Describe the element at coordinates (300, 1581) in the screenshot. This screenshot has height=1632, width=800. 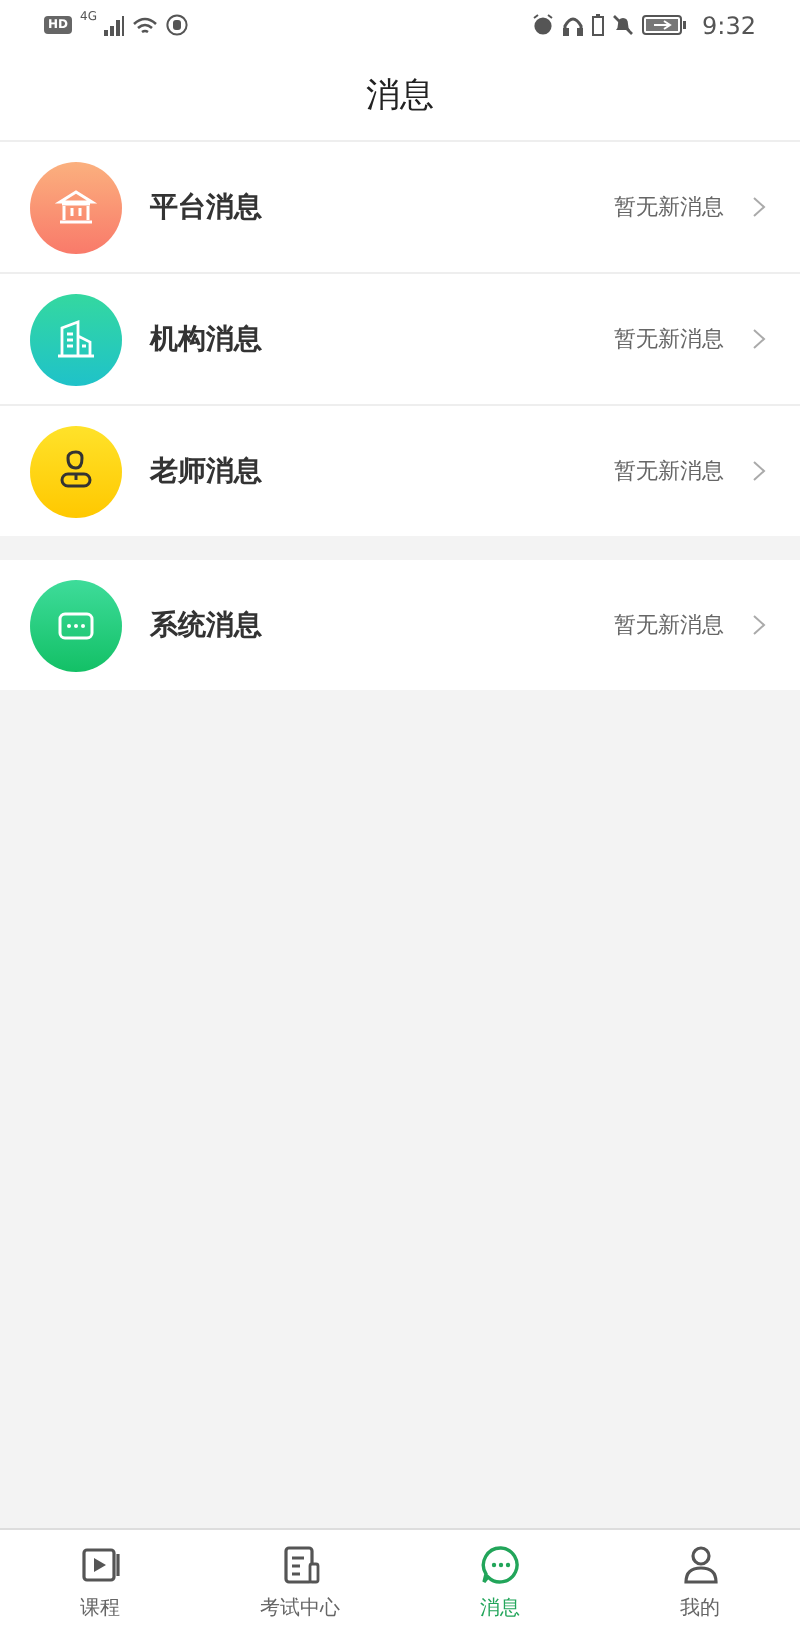
I see `tab: 考试中心` at that location.